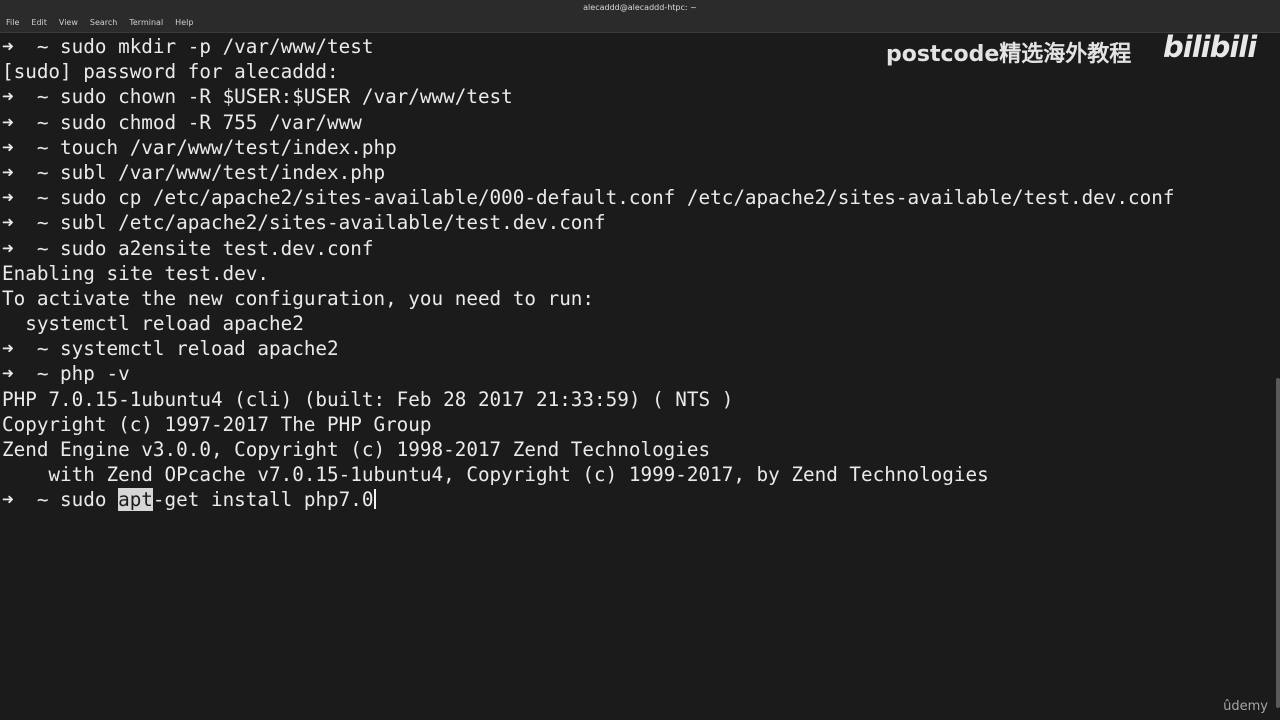 The height and width of the screenshot is (720, 1280). Describe the element at coordinates (640, 273) in the screenshot. I see `terminal-output-line: Enabling site test.dev.` at that location.